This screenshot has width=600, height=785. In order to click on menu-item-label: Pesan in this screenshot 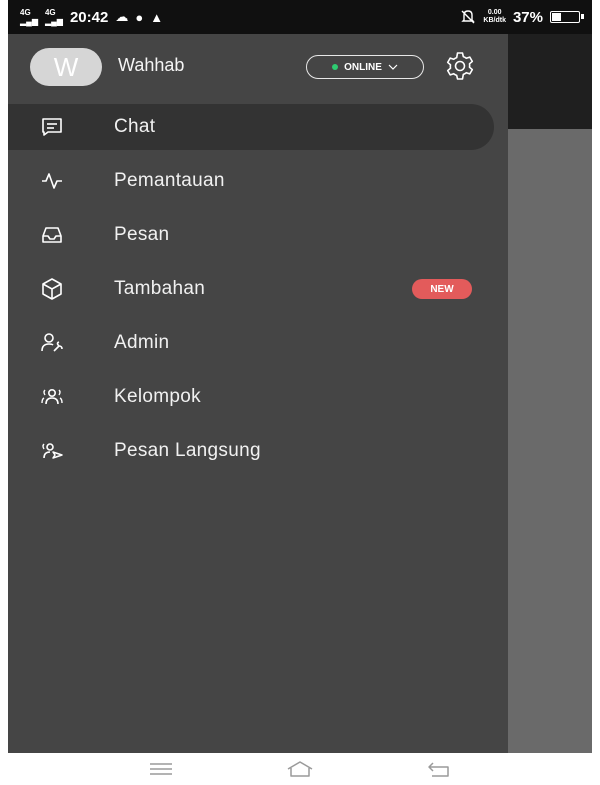, I will do `click(142, 234)`.